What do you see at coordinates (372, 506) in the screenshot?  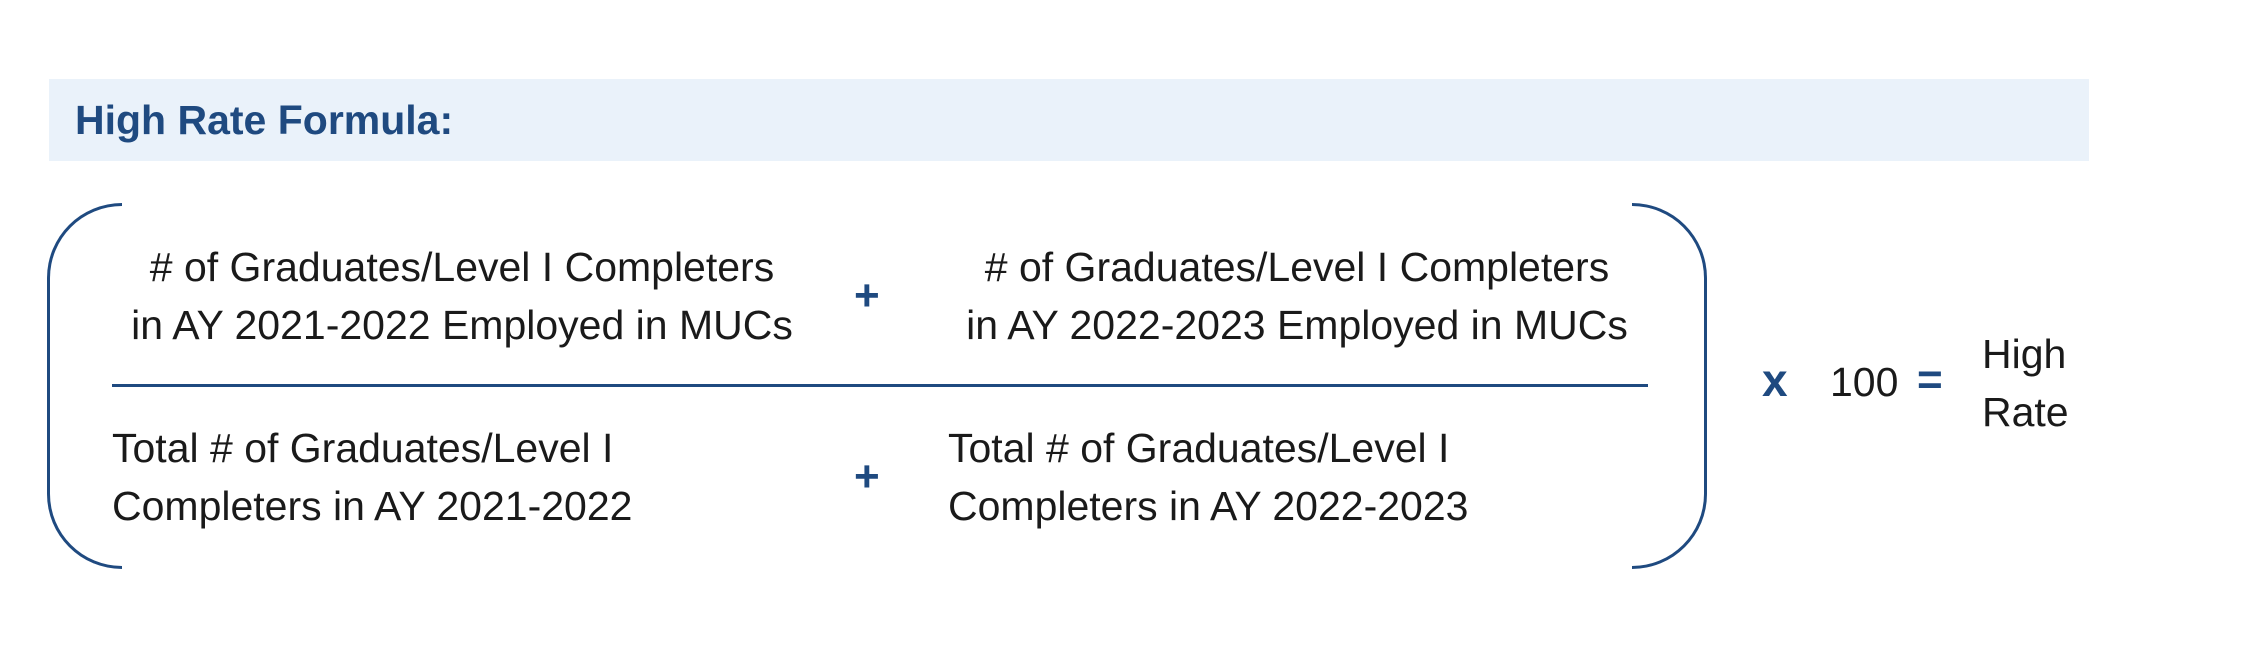 I see `denominator-term-2021-2022-line2: Completers in AY 2021-2022` at bounding box center [372, 506].